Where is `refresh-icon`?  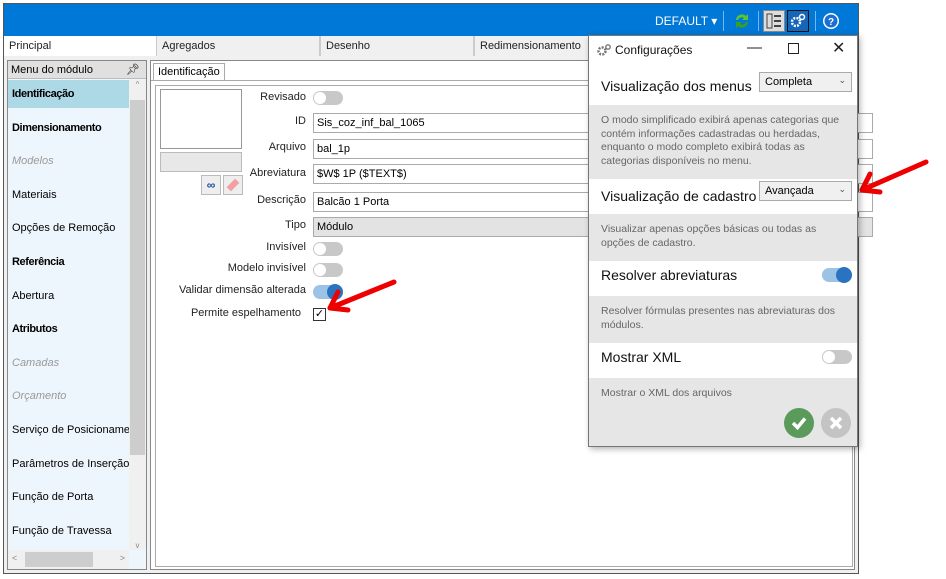
refresh-icon is located at coordinates (742, 21).